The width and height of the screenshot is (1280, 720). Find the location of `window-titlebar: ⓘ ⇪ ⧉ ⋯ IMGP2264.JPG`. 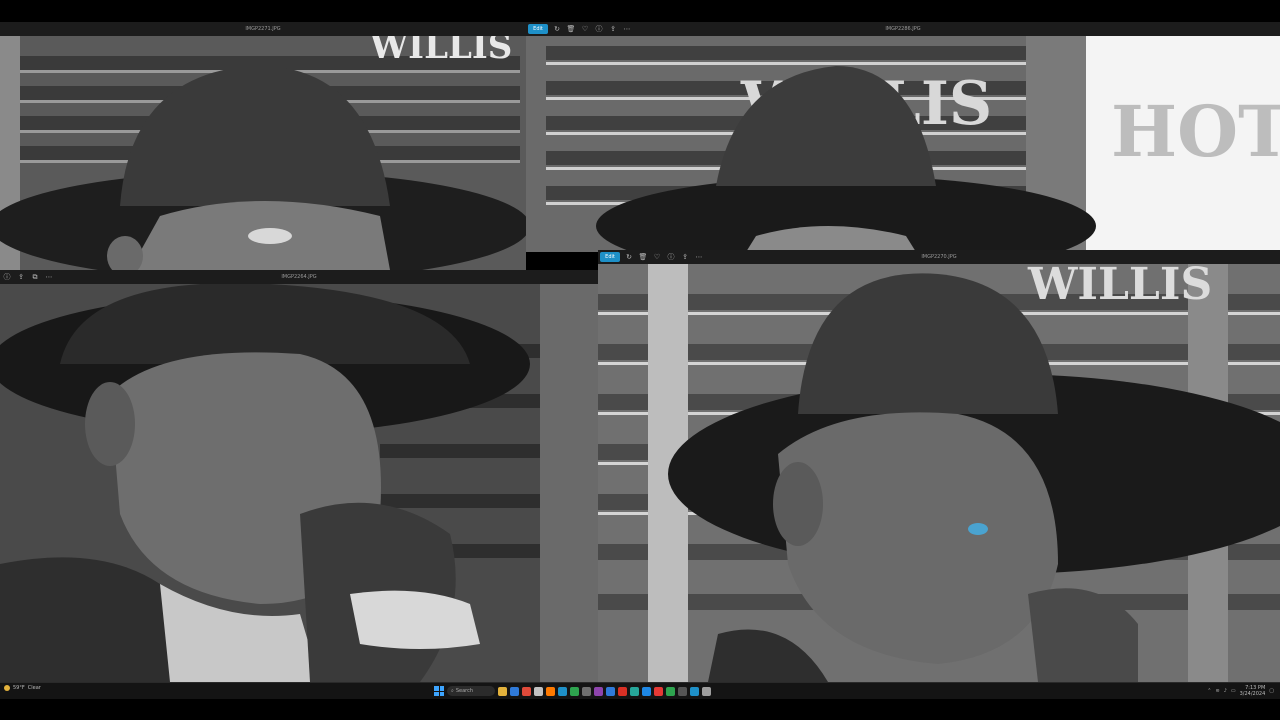

window-titlebar: ⓘ ⇪ ⧉ ⋯ IMGP2264.JPG is located at coordinates (299, 277).